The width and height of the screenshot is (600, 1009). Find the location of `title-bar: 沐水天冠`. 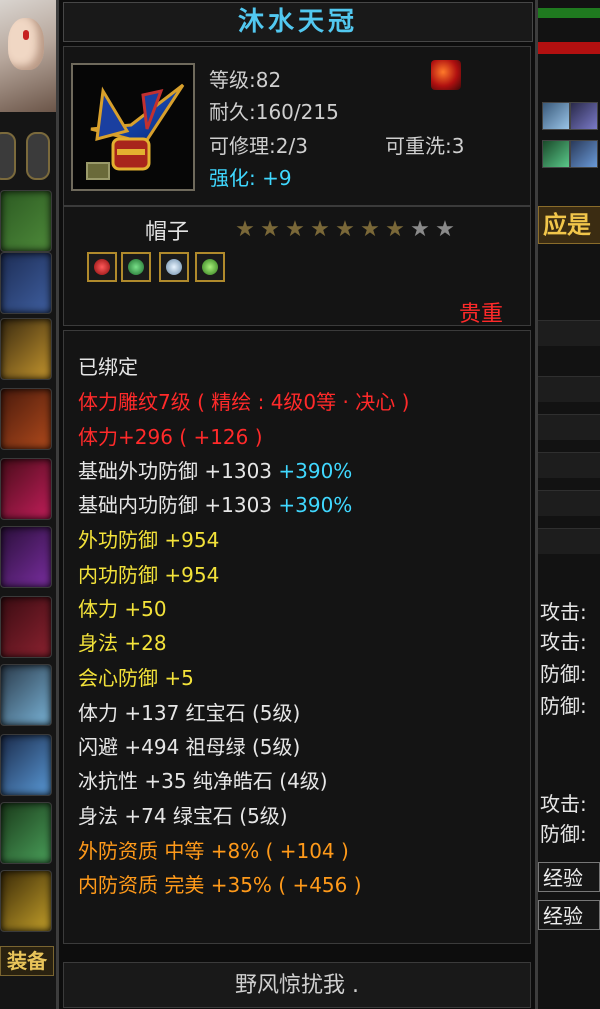

title-bar: 沐水天冠 is located at coordinates (298, 22).